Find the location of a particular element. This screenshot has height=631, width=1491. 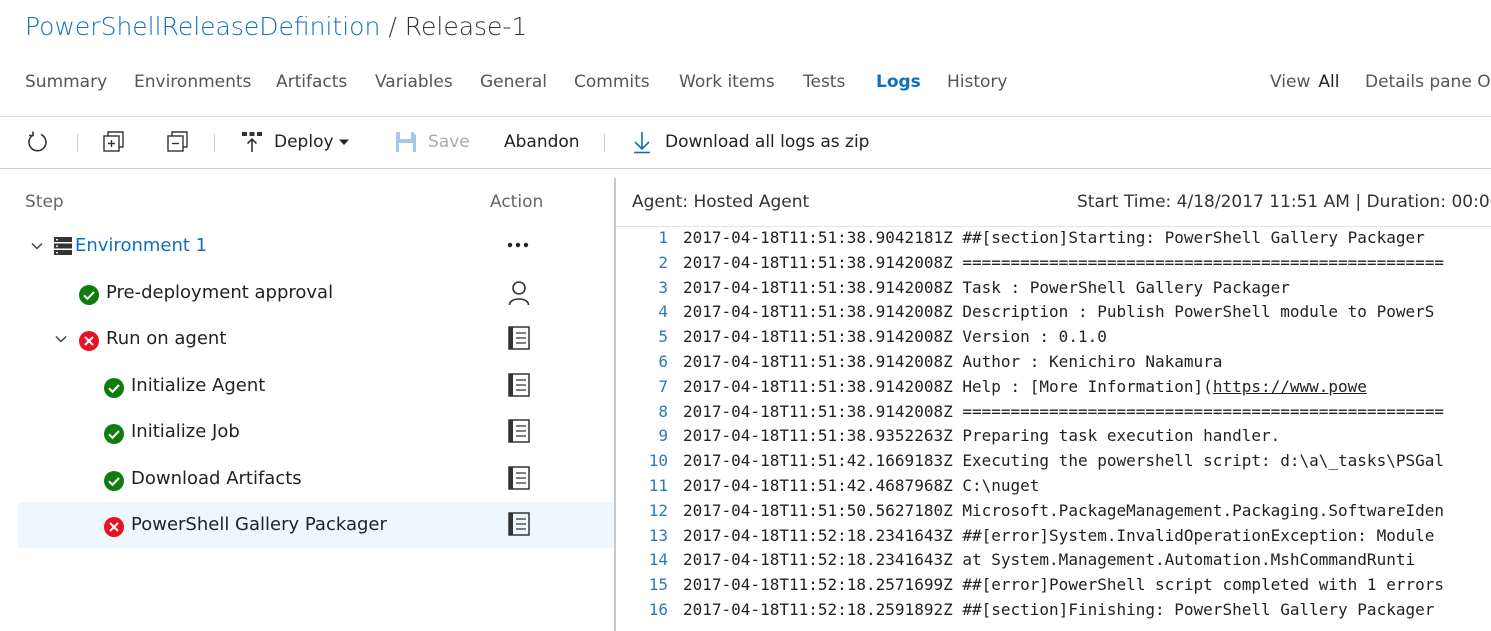

tab-work-items: Work items is located at coordinates (727, 82).